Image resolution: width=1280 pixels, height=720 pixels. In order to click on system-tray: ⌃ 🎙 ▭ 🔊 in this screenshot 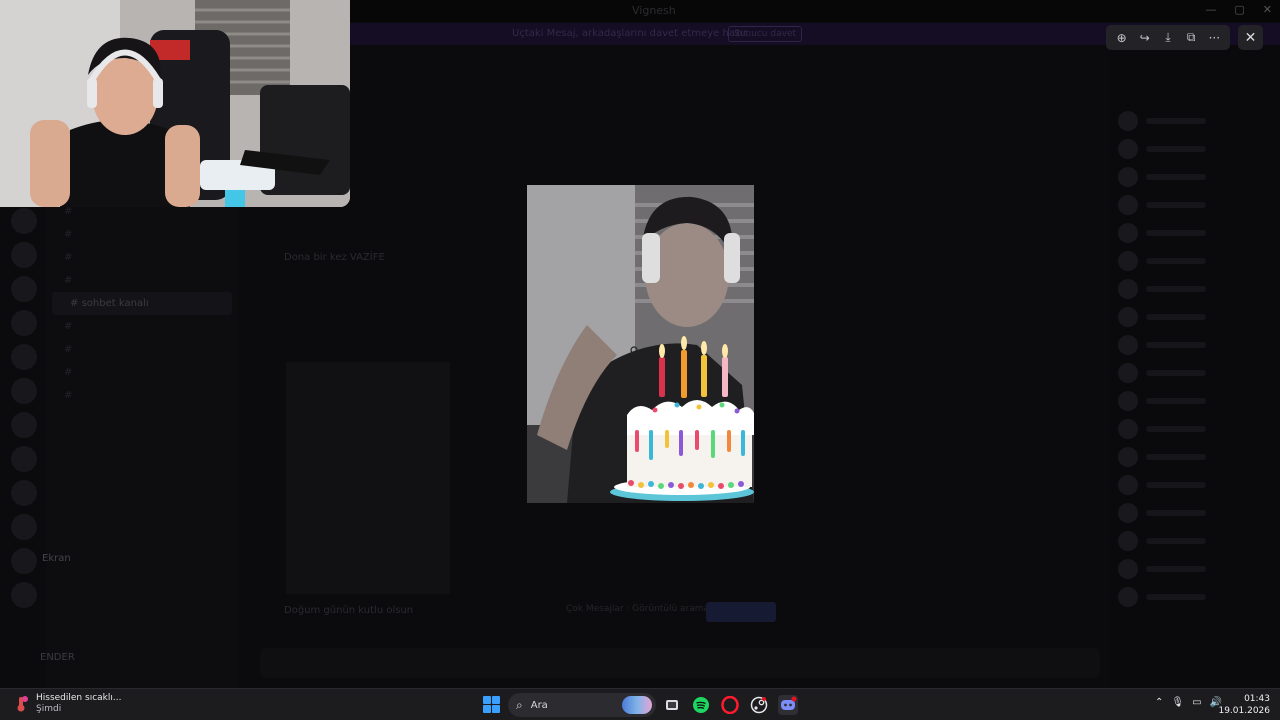, I will do `click(1188, 702)`.